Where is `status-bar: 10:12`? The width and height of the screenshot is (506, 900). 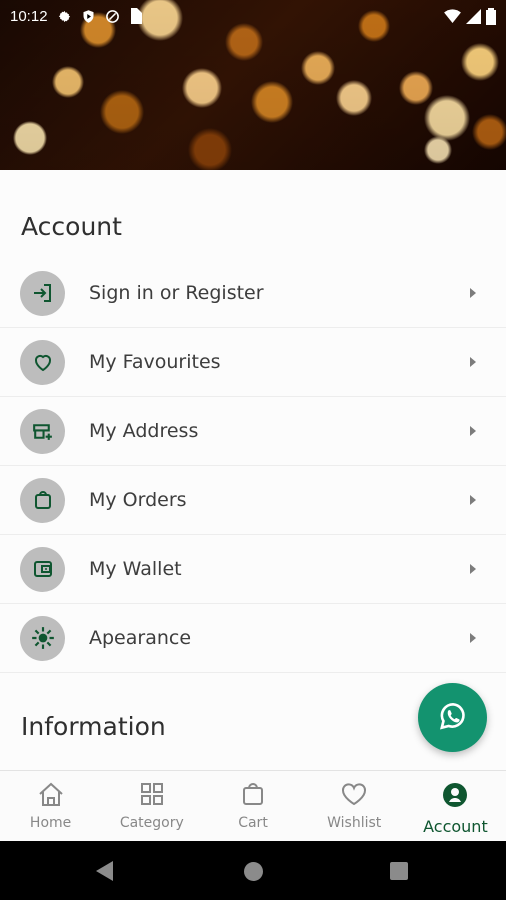 status-bar: 10:12 is located at coordinates (253, 16).